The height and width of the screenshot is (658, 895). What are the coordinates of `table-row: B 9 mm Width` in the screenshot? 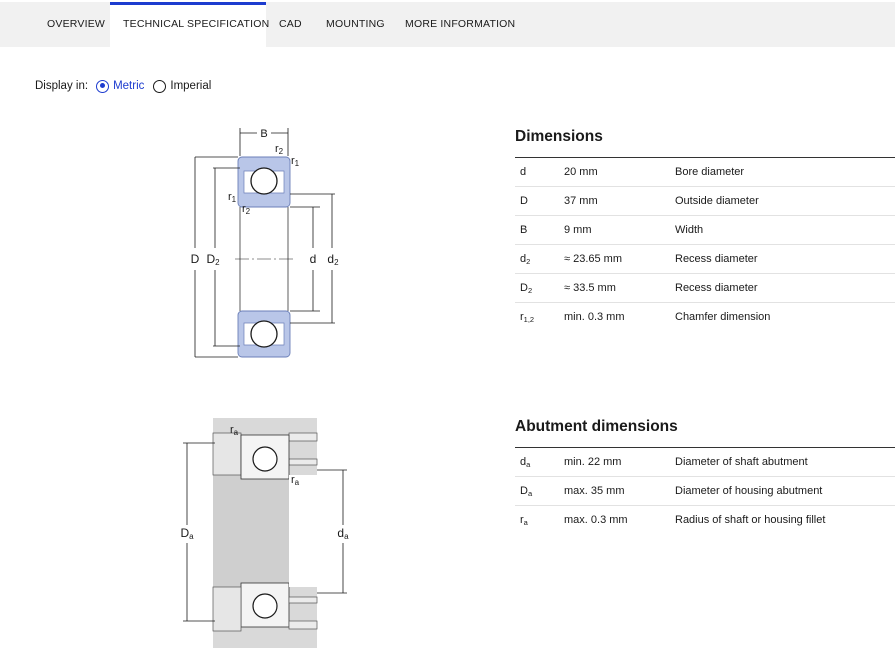 It's located at (705, 230).